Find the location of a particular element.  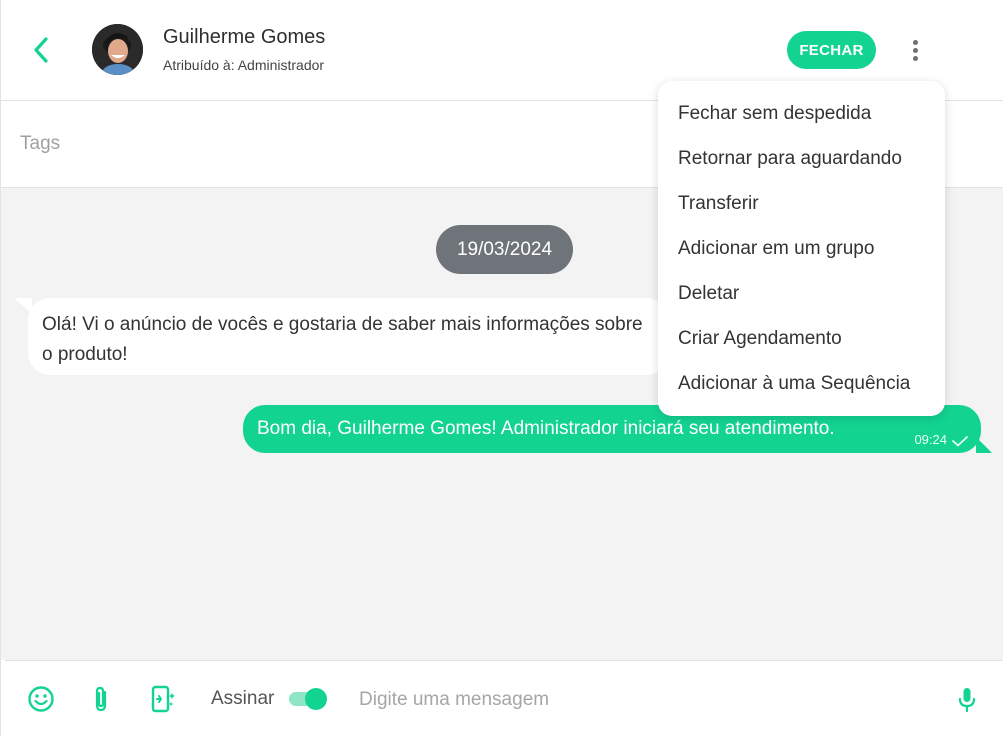

more-options-icon is located at coordinates (915, 50).